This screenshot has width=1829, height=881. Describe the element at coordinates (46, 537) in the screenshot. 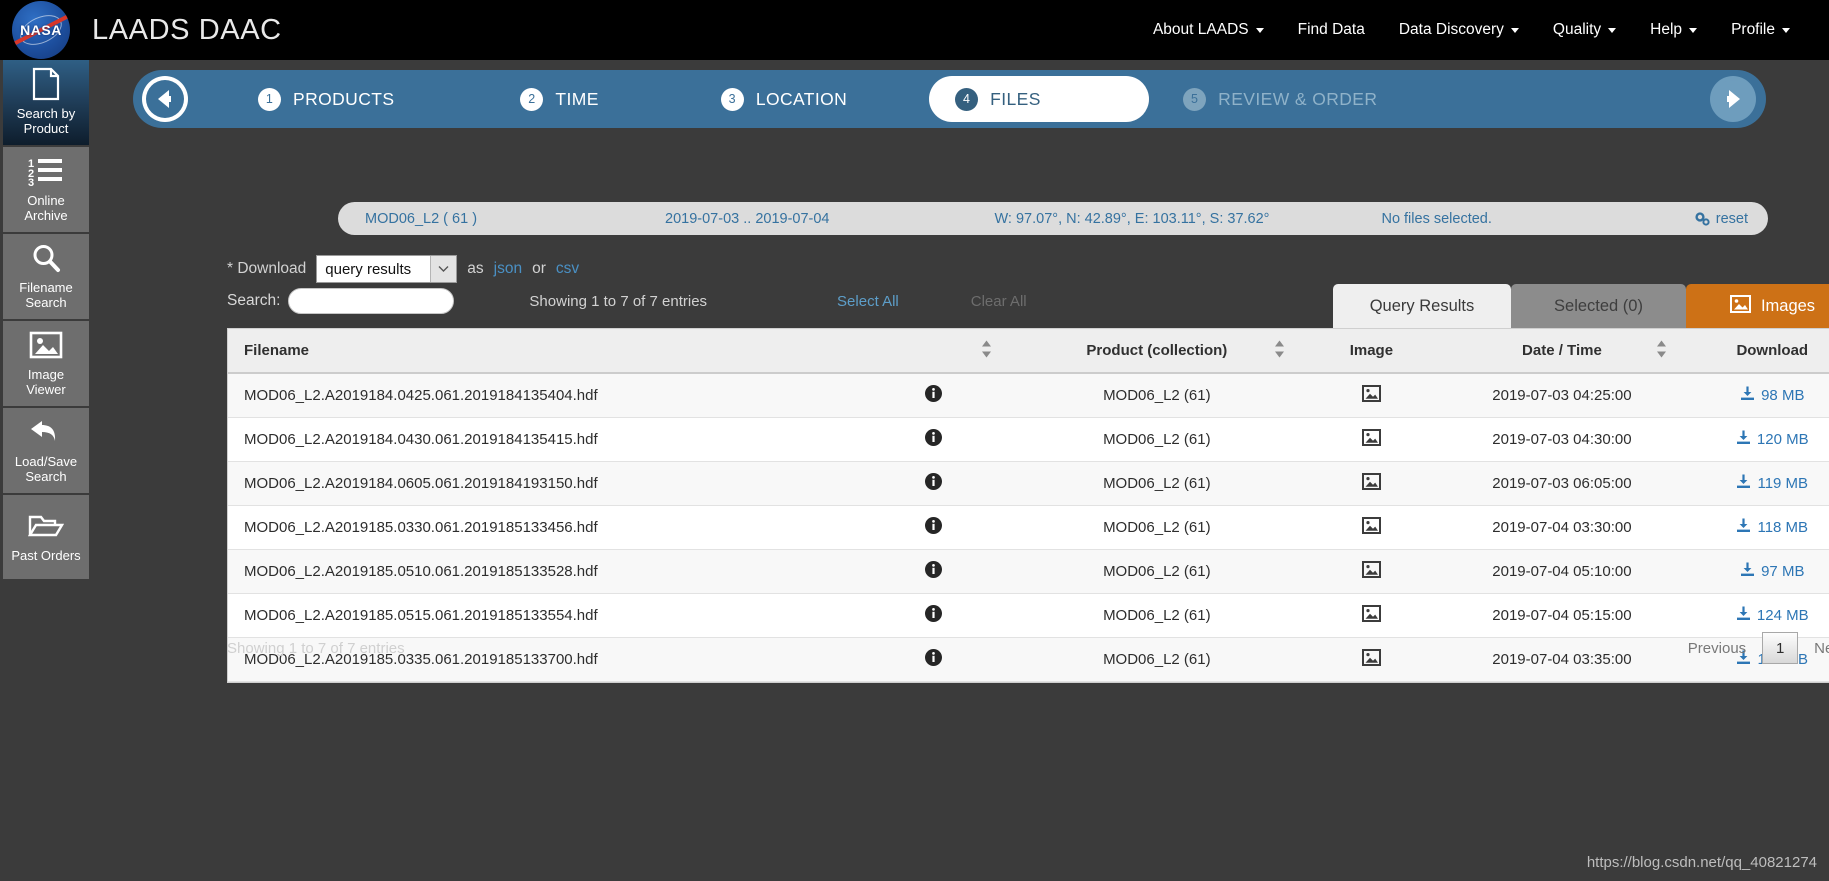

I see `sidebar-item-past-orders: Past Orders` at that location.